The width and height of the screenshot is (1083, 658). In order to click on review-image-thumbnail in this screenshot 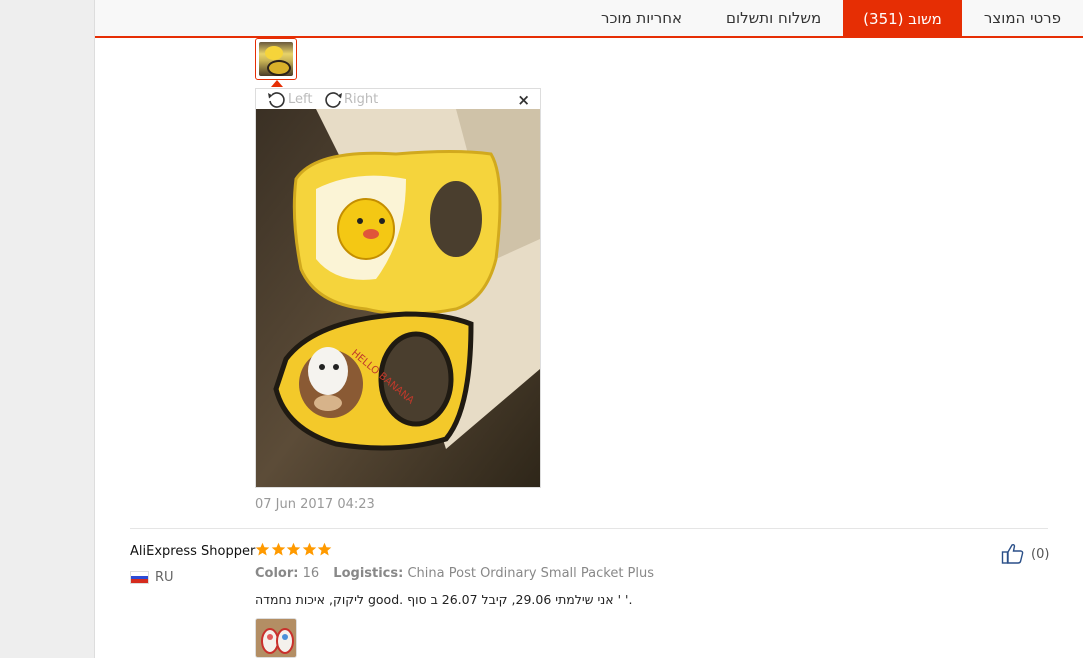, I will do `click(276, 638)`.